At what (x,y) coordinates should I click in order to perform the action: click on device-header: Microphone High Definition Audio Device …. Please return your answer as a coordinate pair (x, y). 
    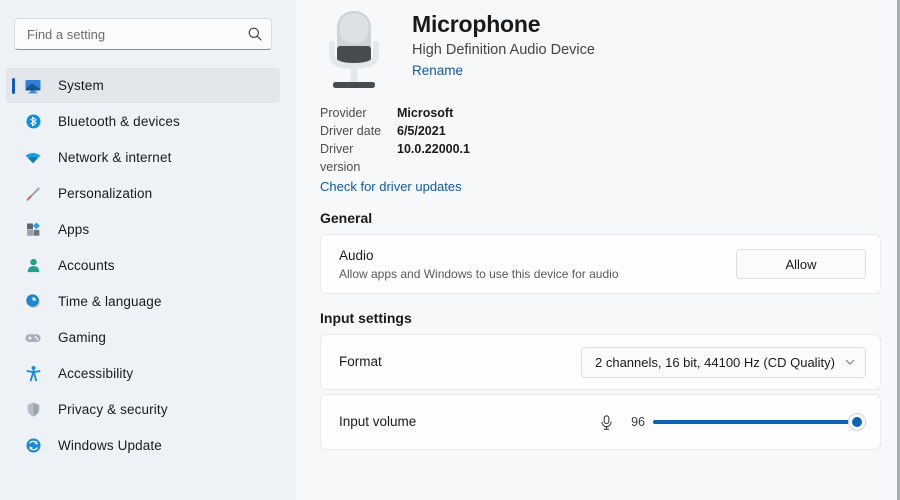
    Looking at the image, I should click on (592, 50).